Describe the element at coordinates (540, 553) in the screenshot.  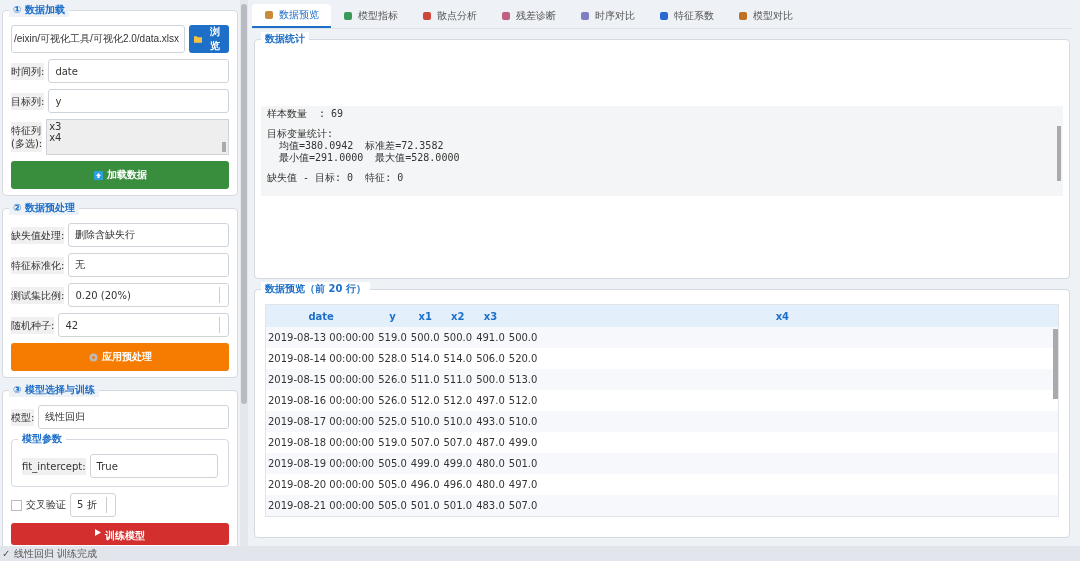
I see `status-bar: ✓ 线性回归 训练完成` at that location.